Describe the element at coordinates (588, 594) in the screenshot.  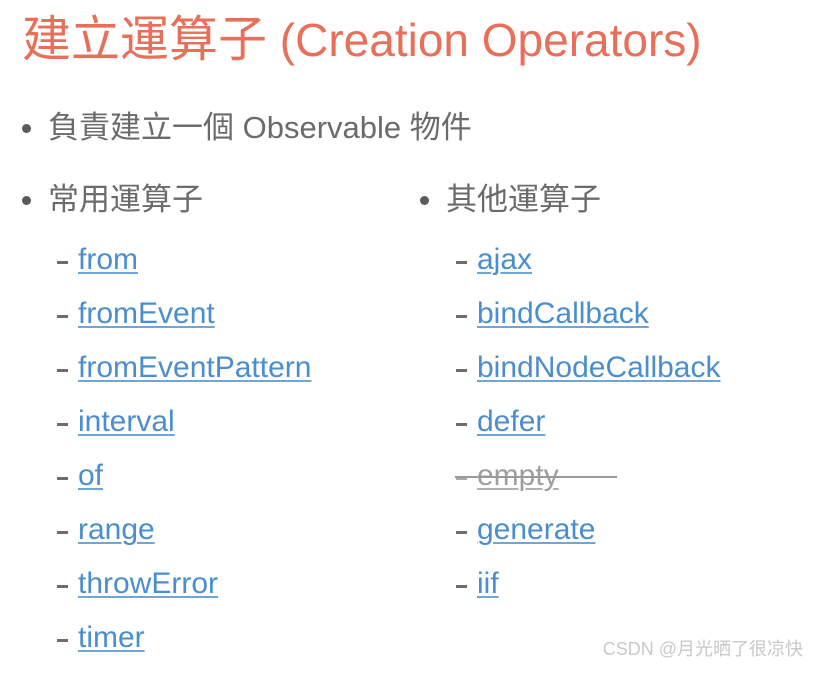
I see `list-item: iif` at that location.